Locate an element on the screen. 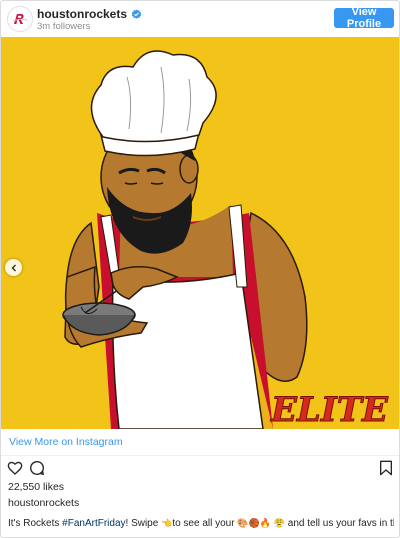 The height and width of the screenshot is (538, 400). comment-icon is located at coordinates (37, 468).